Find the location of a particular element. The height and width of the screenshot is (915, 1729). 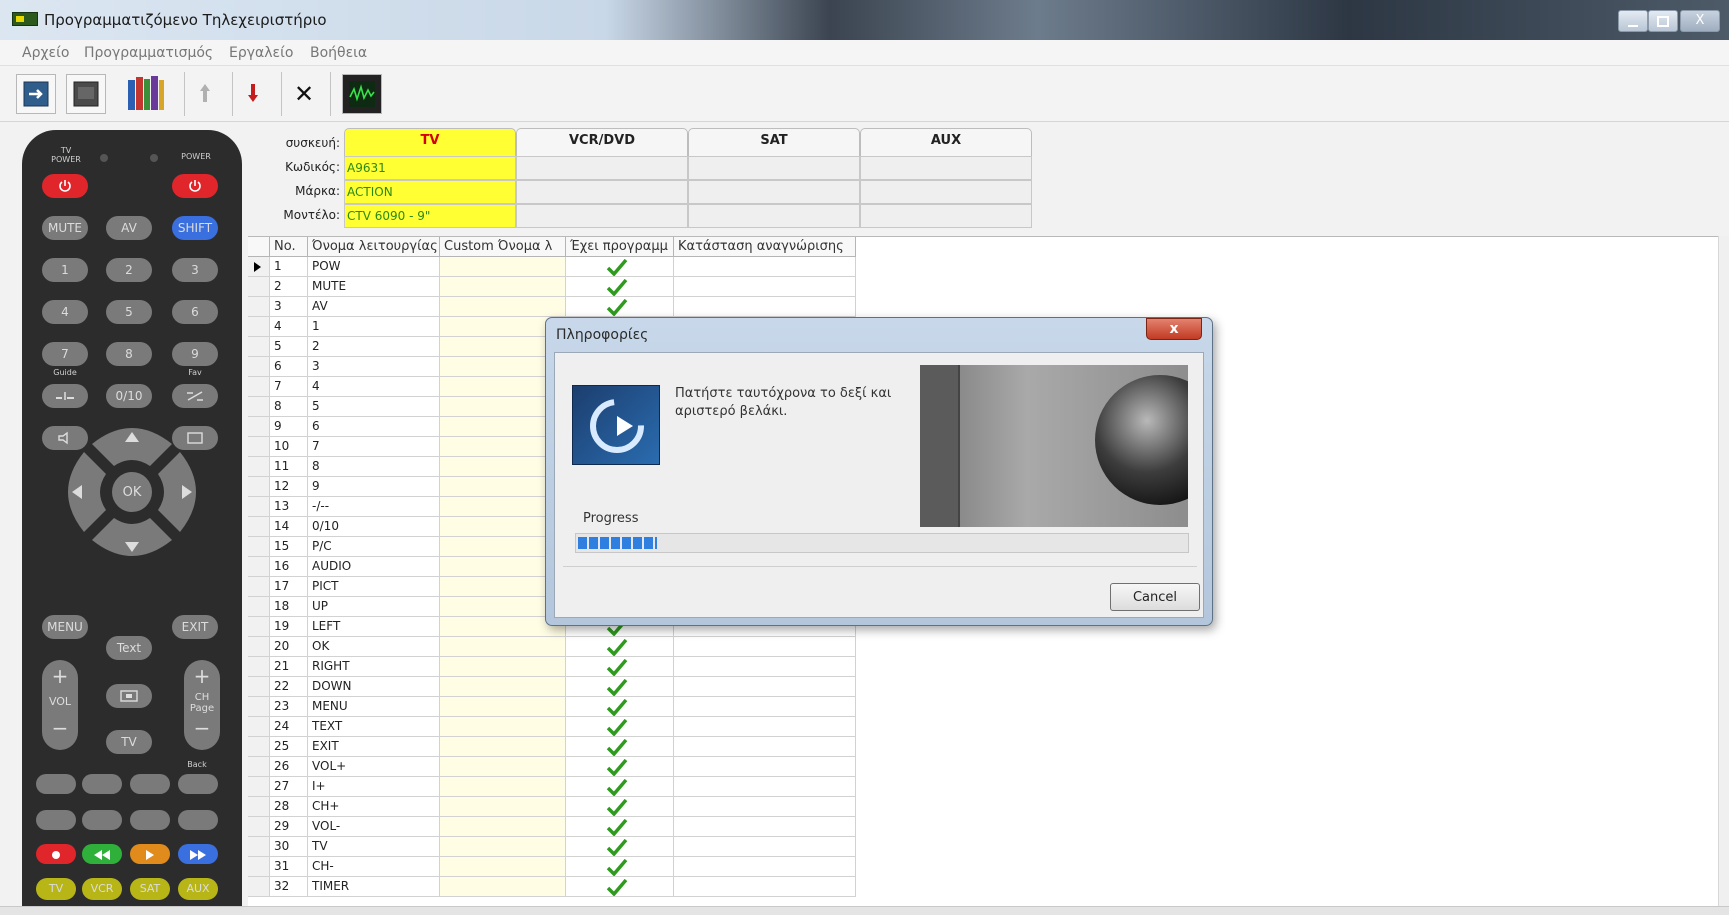

sat-model-cell is located at coordinates (774, 216).